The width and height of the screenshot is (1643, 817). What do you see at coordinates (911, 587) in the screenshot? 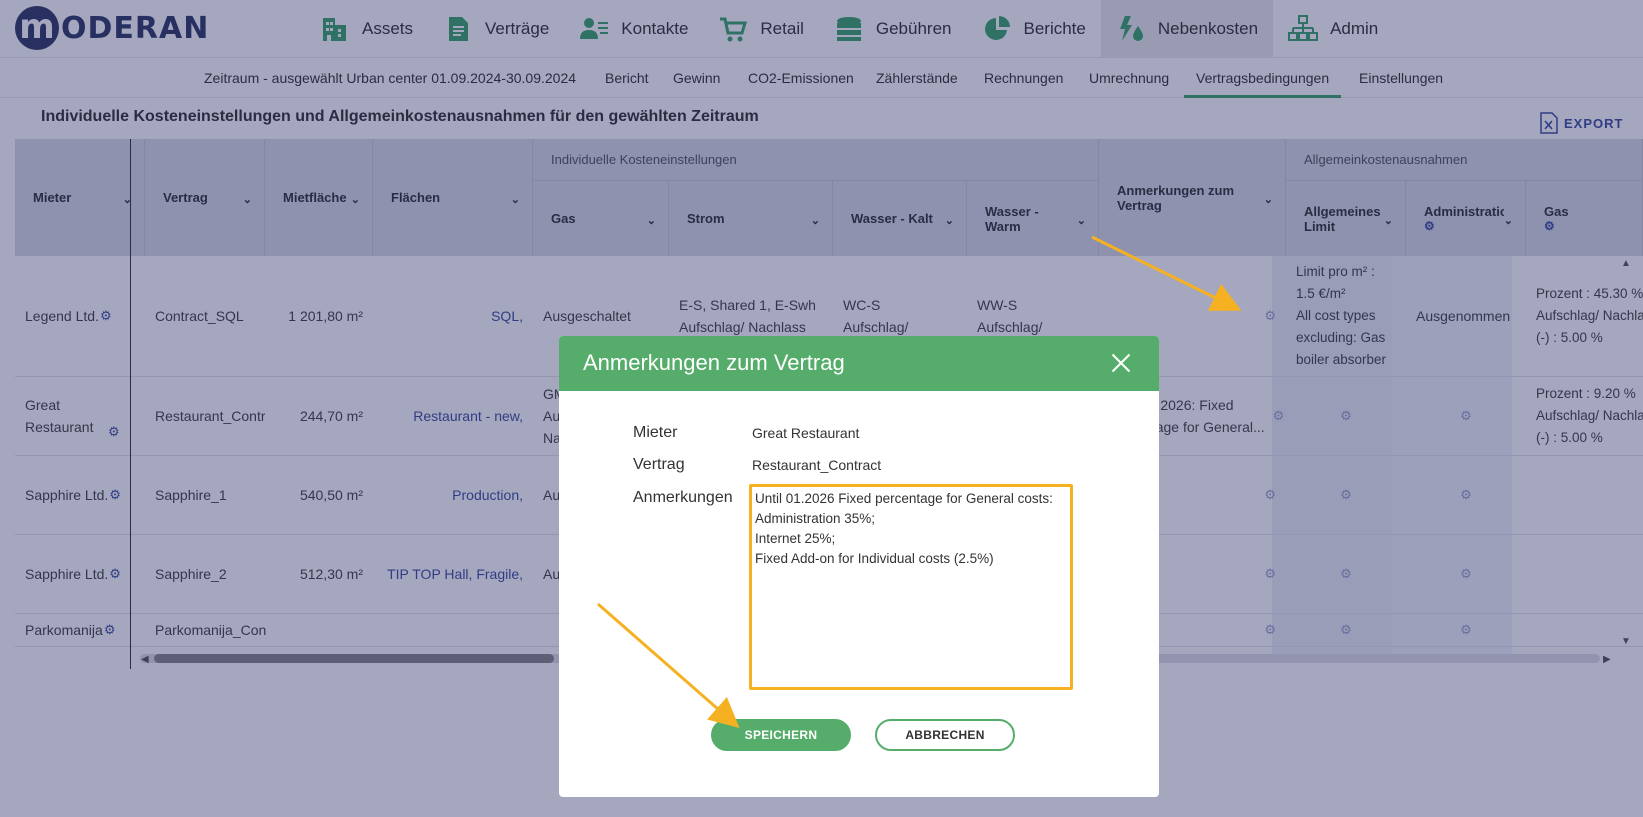
I see `anmerkungen-textarea` at bounding box center [911, 587].